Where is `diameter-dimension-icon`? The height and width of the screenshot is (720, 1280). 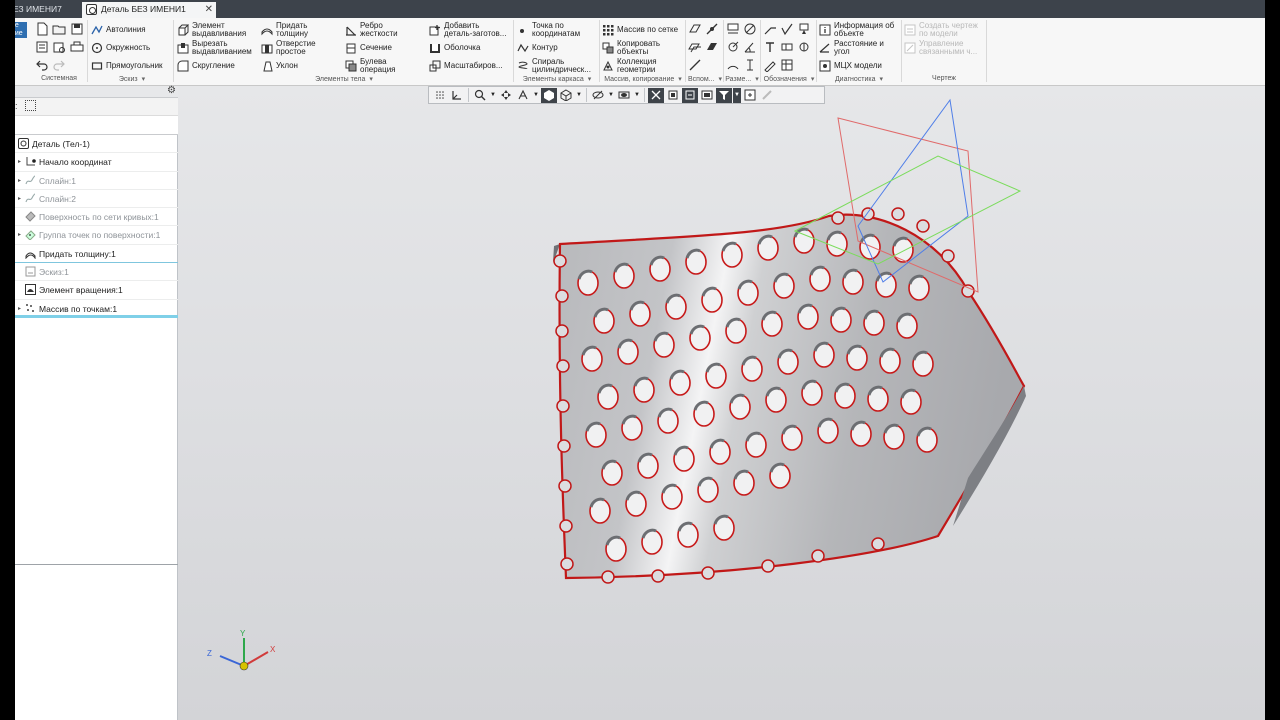
diameter-dimension-icon is located at coordinates (750, 29).